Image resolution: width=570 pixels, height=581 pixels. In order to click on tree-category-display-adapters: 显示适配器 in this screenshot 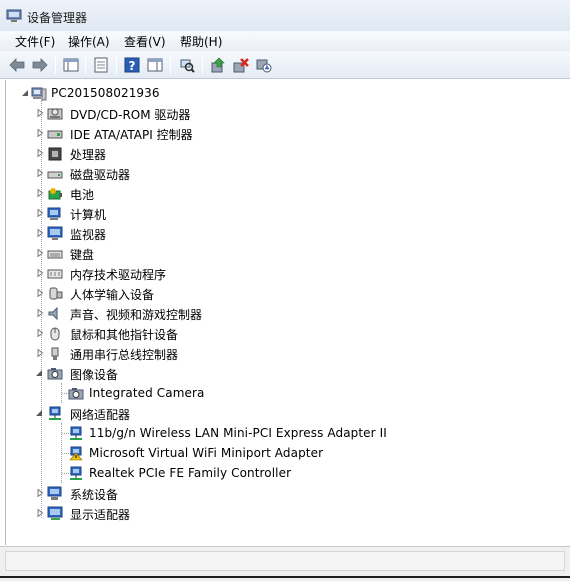, I will do `click(286, 513)`.